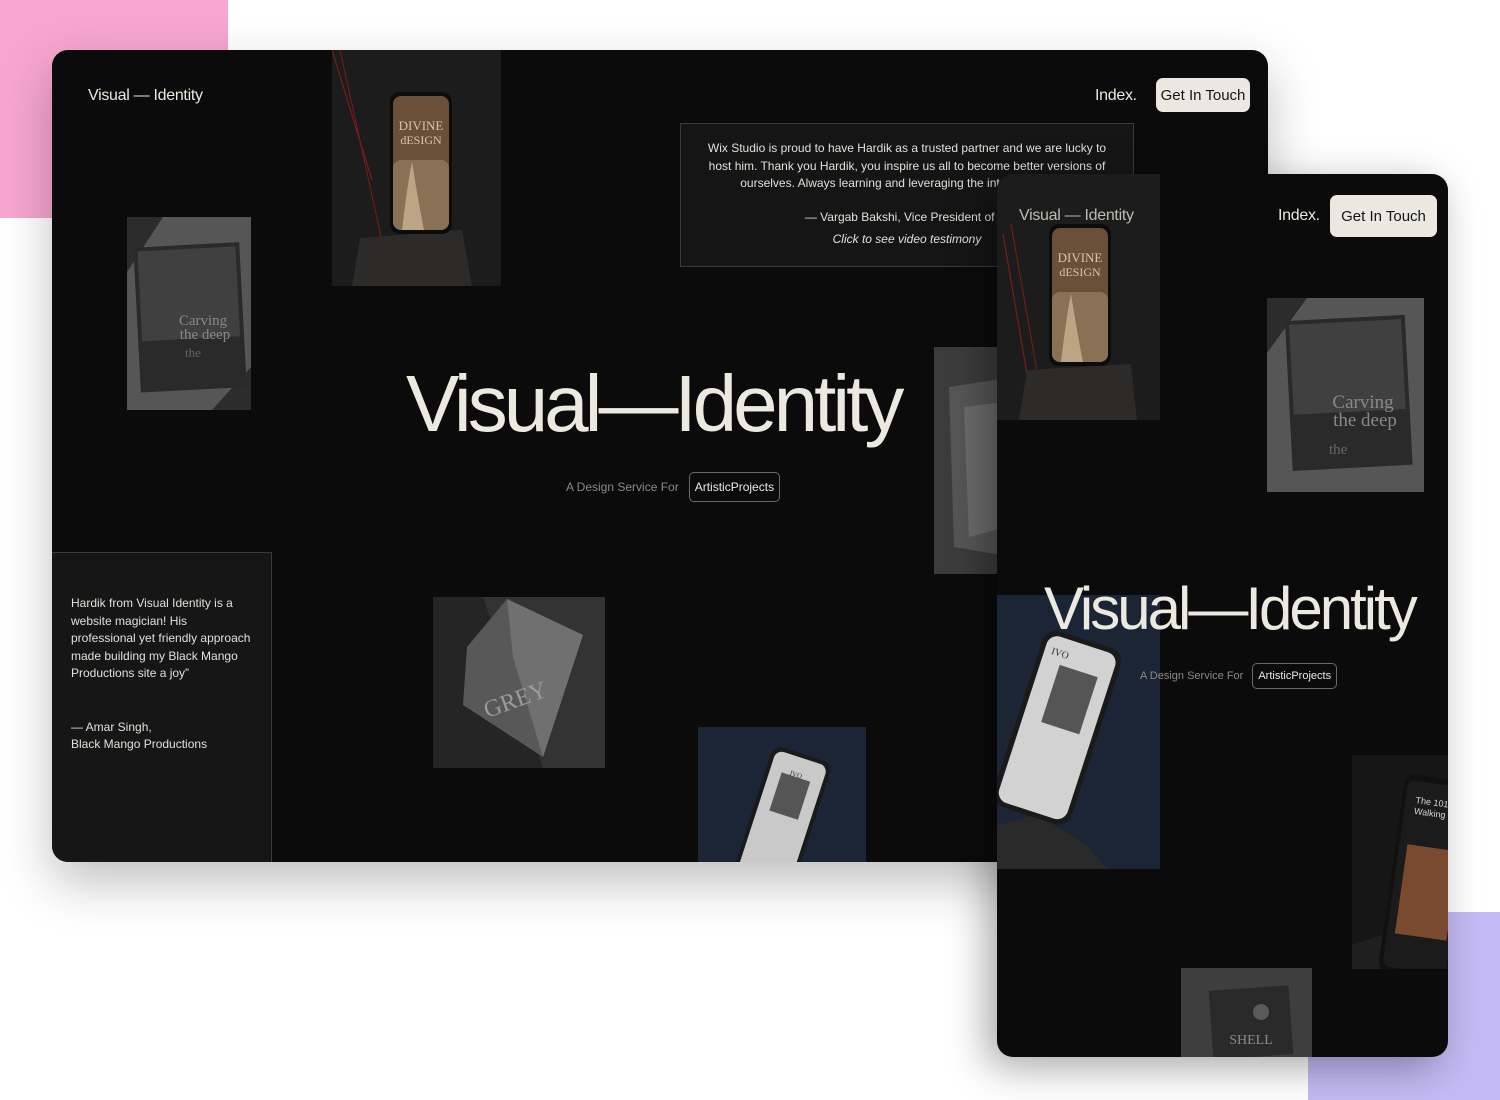  Describe the element at coordinates (1203, 95) in the screenshot. I see `get-in-touch-button: Get In Touch` at that location.